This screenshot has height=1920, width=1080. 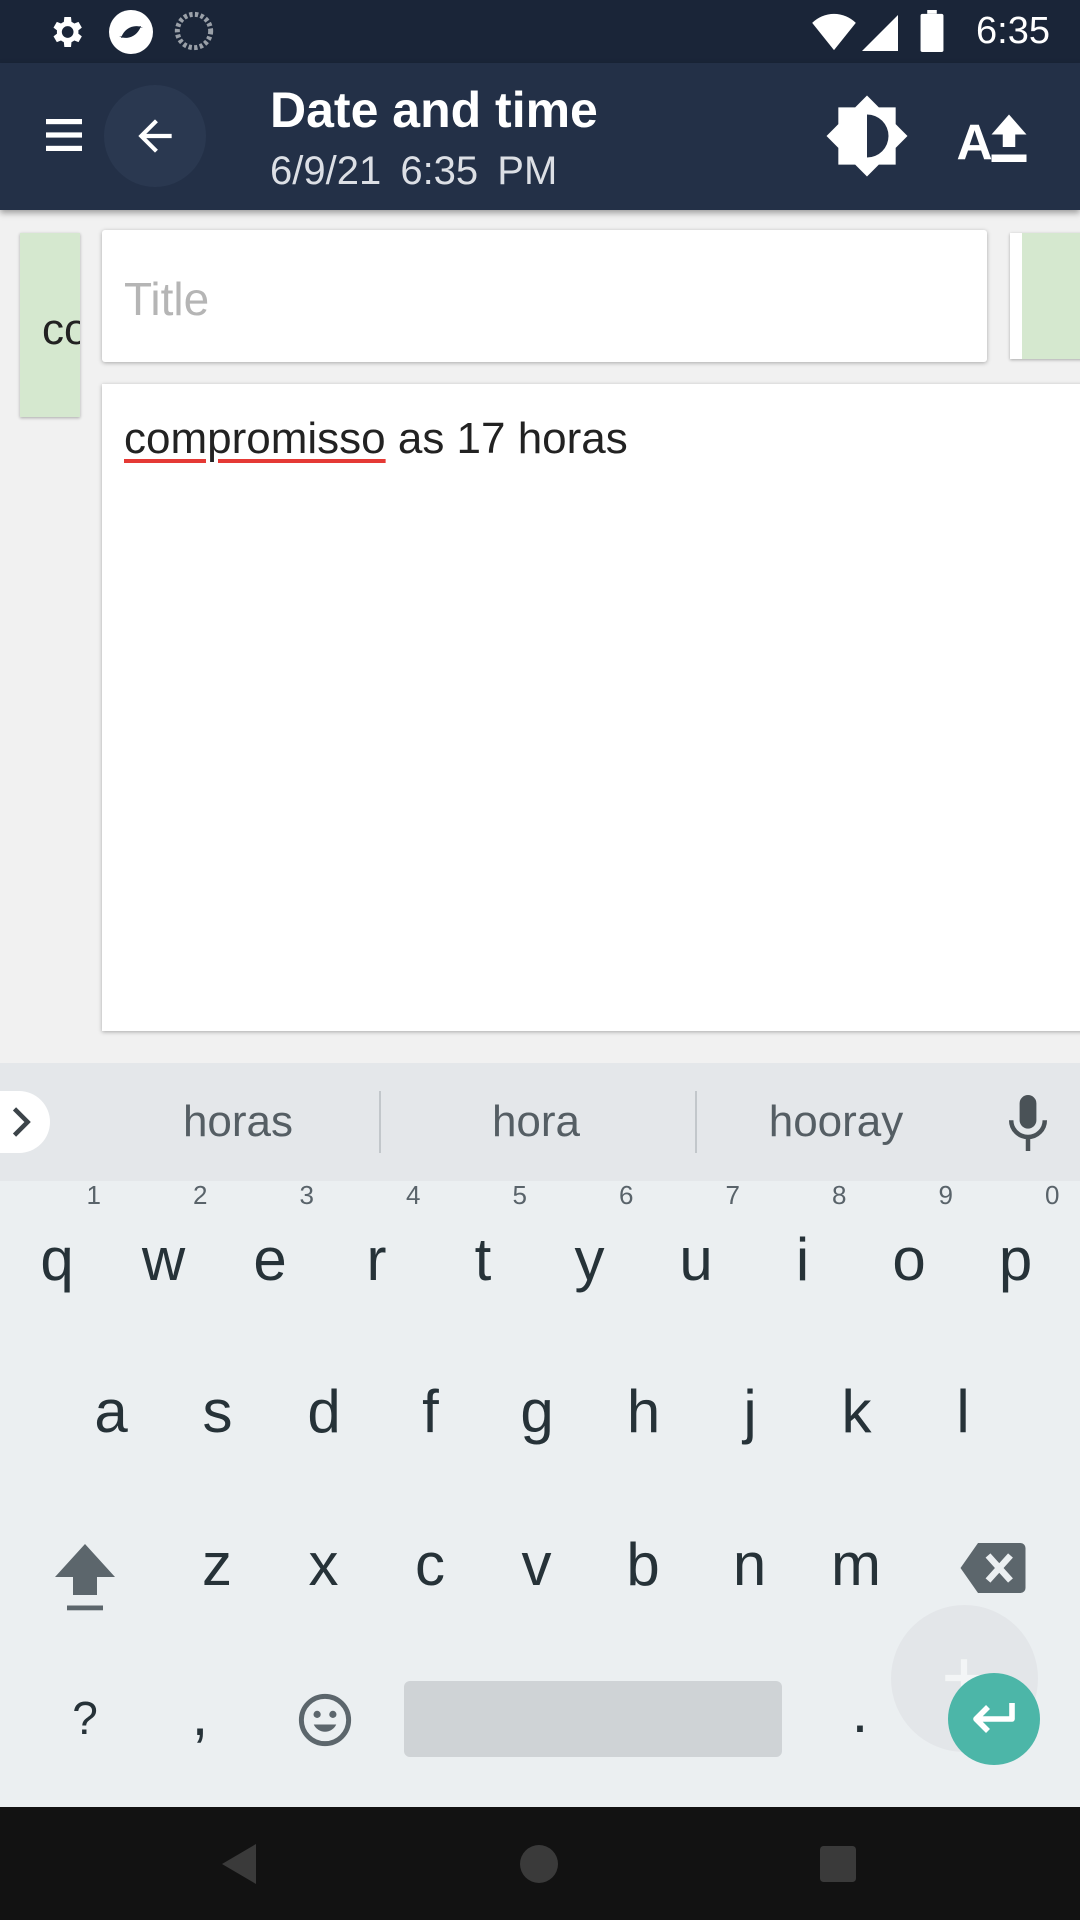 I want to click on cell-signal-icon, so click(x=880, y=33).